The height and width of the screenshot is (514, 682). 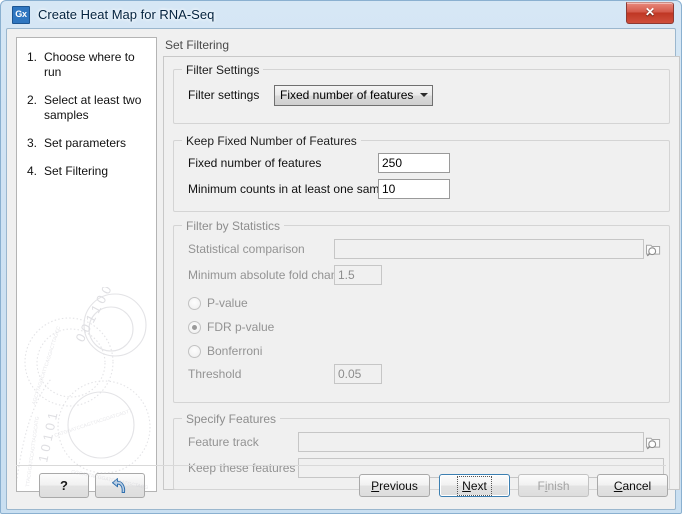 I want to click on fold-change-row: Minimum absolute fold change 1.5, so click(x=285, y=275).